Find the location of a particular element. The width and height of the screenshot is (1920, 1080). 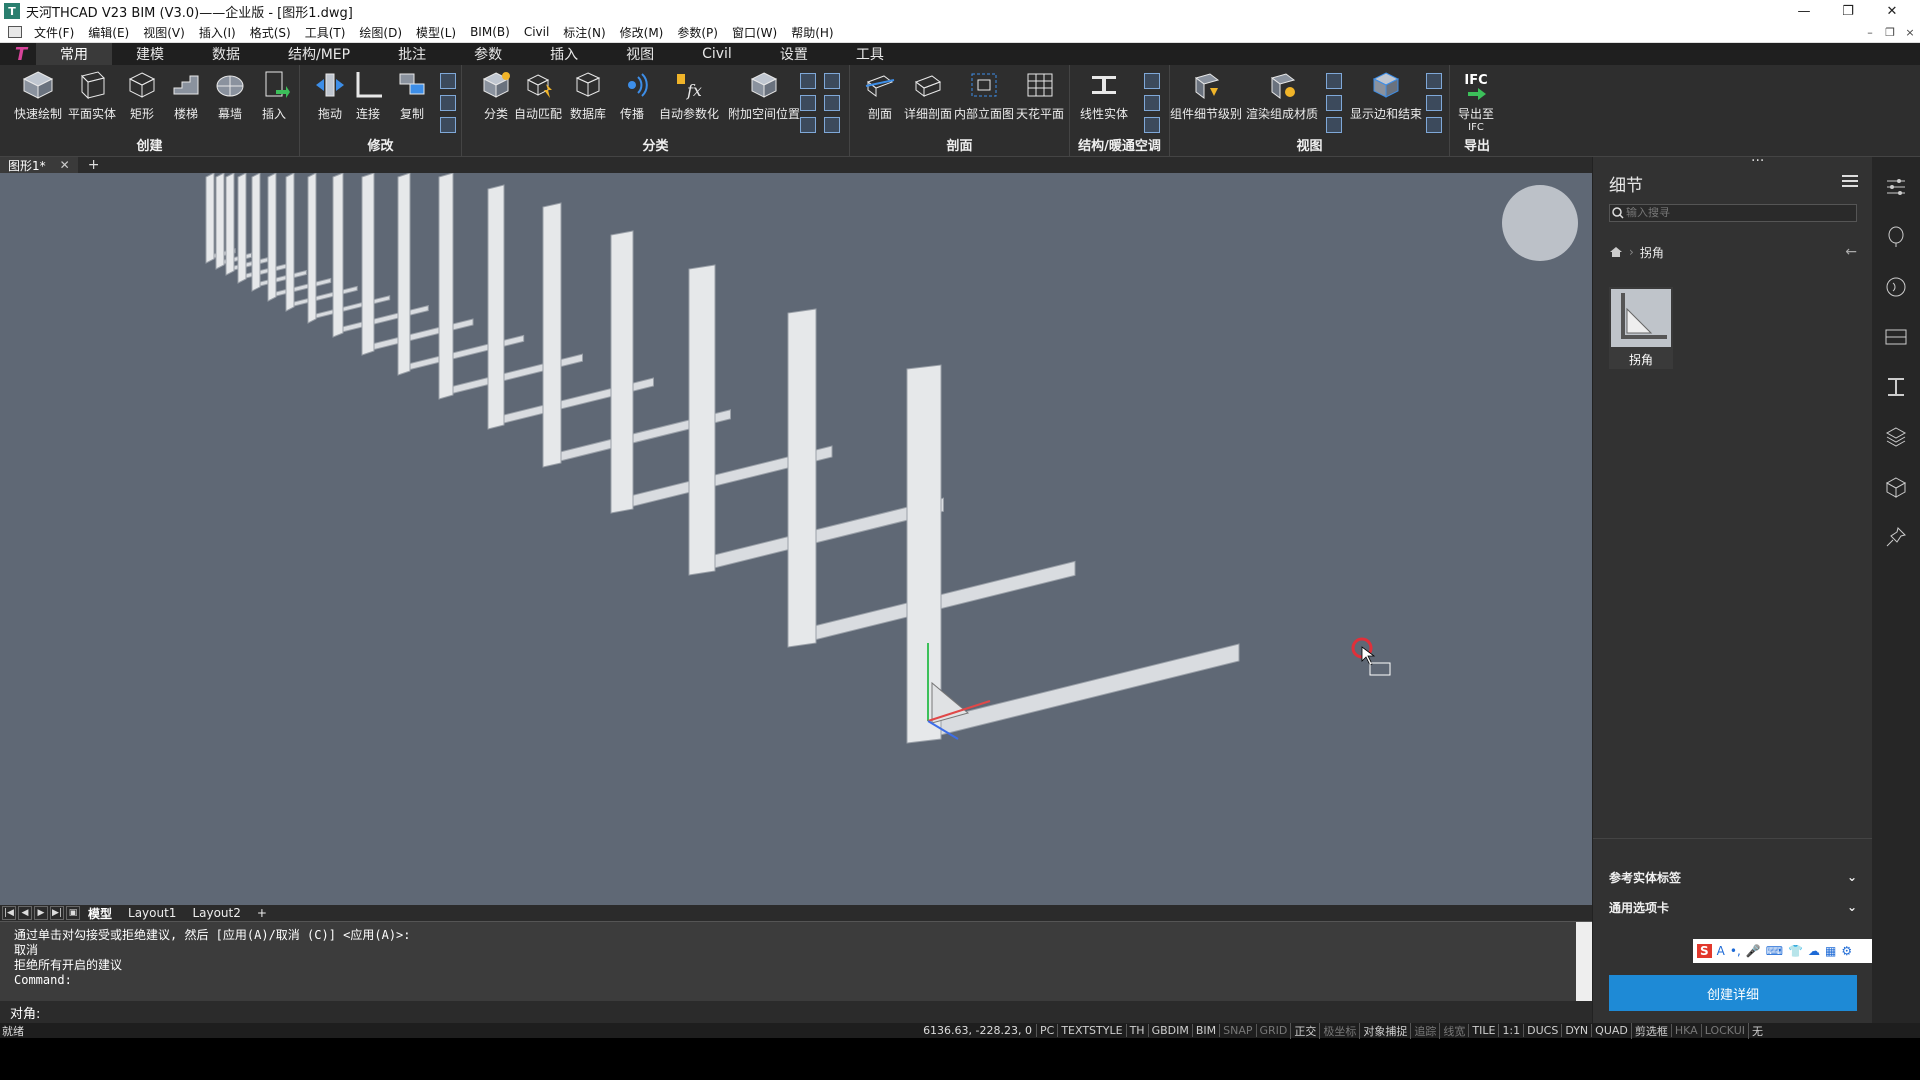

back-arrow-icon: ← is located at coordinates (1851, 252).